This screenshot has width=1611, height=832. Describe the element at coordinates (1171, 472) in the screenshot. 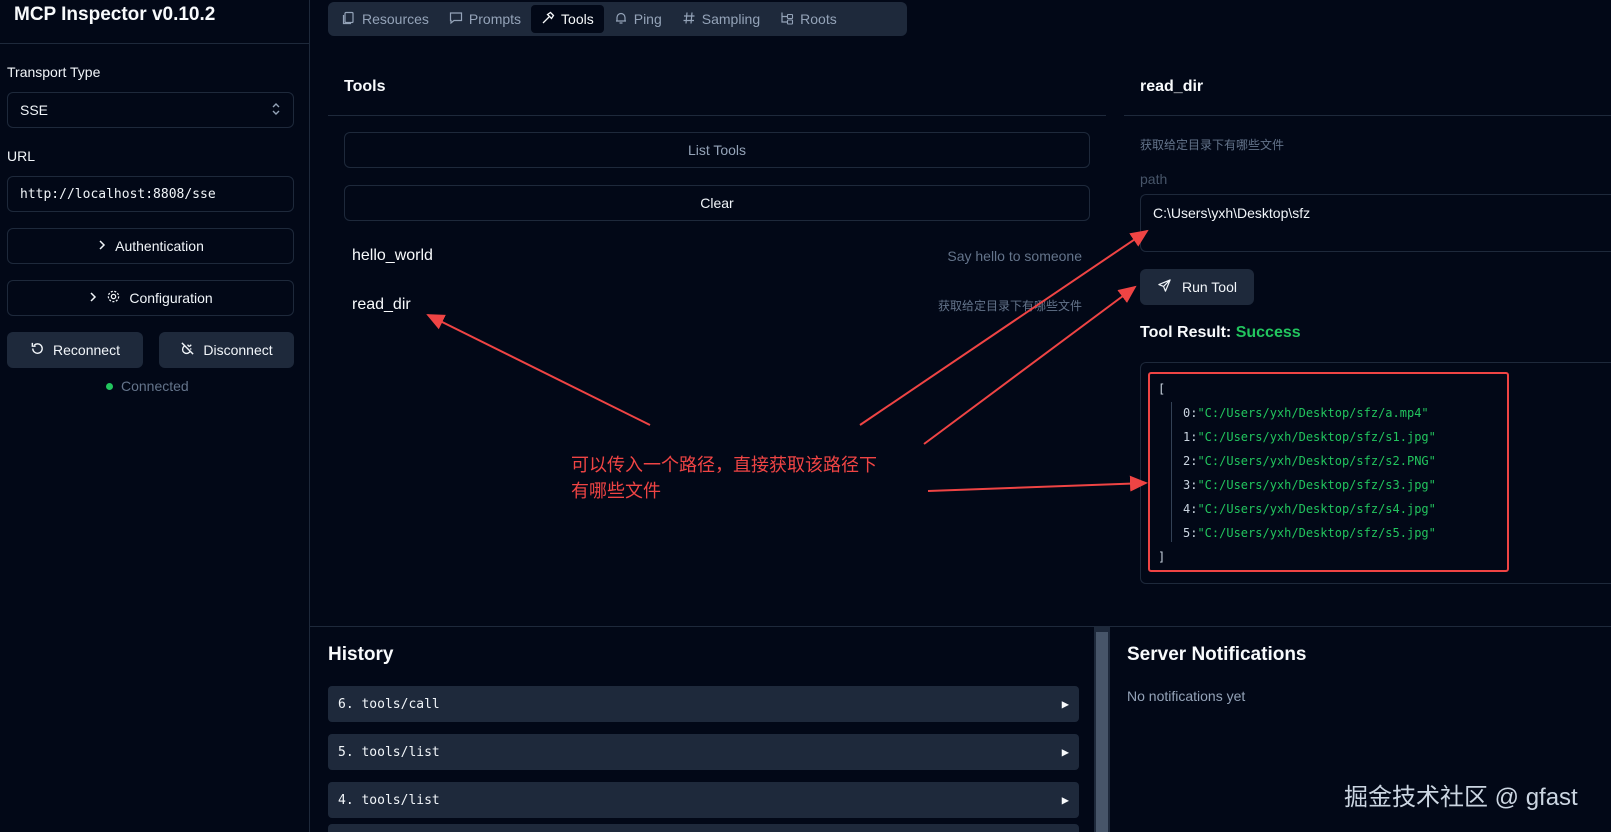

I see `json-indent-guide` at that location.